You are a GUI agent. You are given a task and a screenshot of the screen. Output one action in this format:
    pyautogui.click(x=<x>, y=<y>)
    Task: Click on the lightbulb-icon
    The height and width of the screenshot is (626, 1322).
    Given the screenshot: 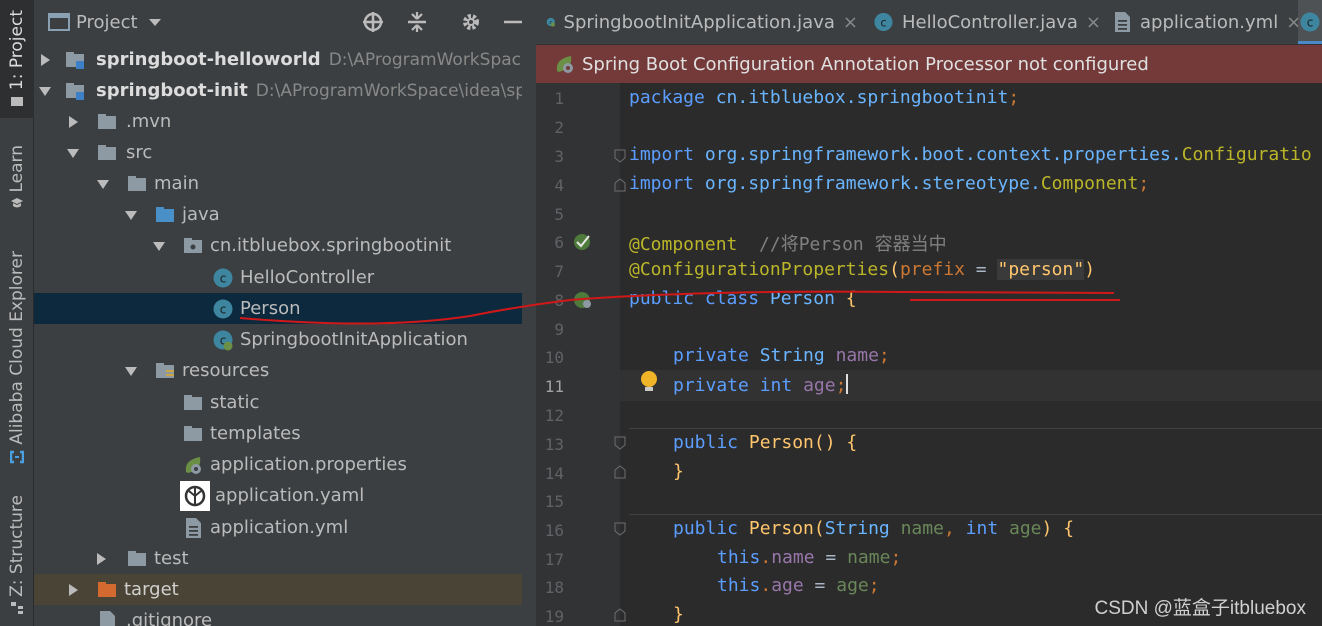 What is the action you would take?
    pyautogui.click(x=649, y=382)
    